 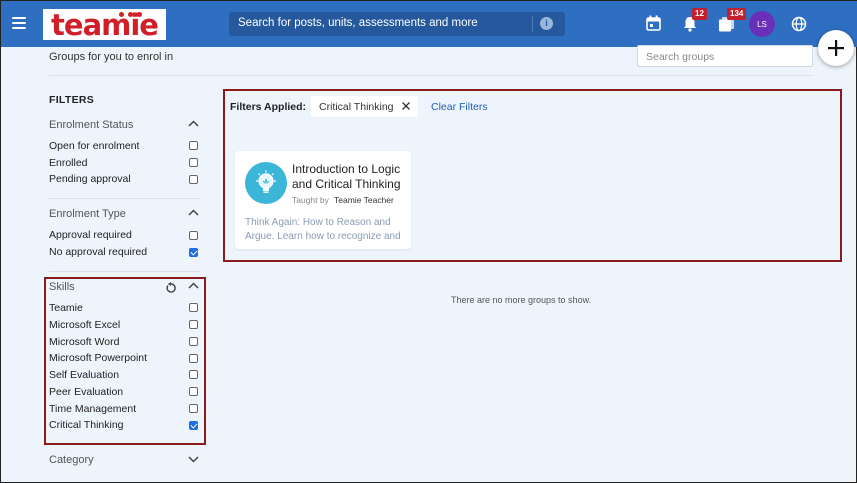 What do you see at coordinates (91, 125) in the screenshot?
I see `enrolment-status-header: Enrolment Status` at bounding box center [91, 125].